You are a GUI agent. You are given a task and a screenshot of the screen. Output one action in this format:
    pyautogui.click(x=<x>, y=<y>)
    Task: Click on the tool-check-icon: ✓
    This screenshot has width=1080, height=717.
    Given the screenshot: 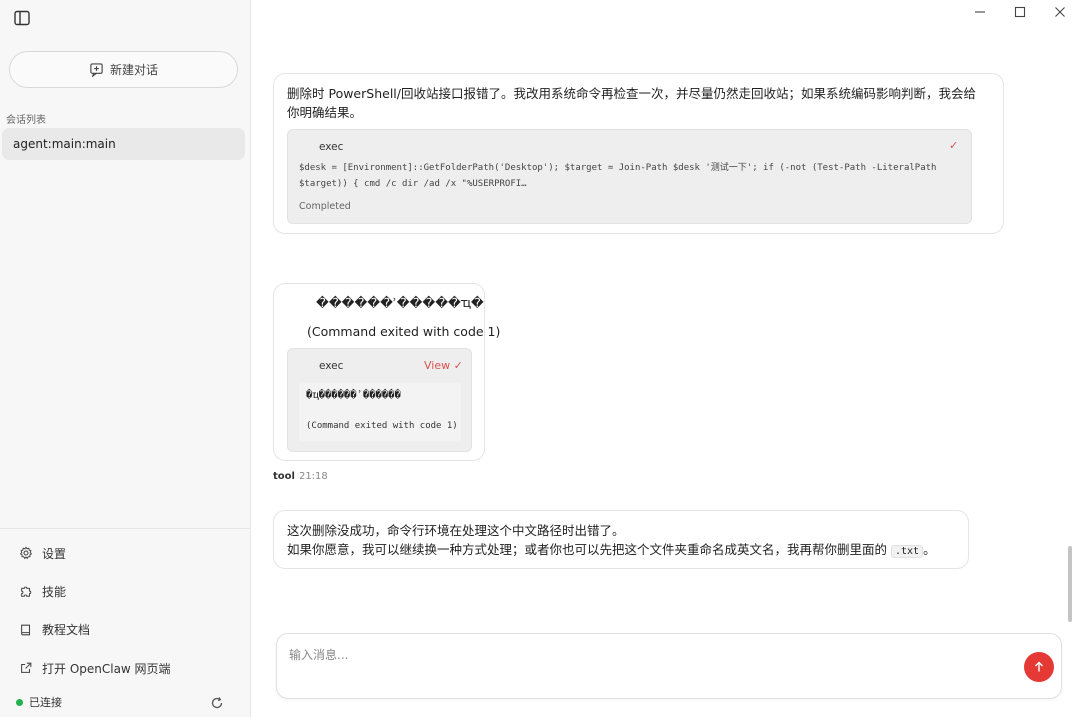 What is the action you would take?
    pyautogui.click(x=954, y=145)
    